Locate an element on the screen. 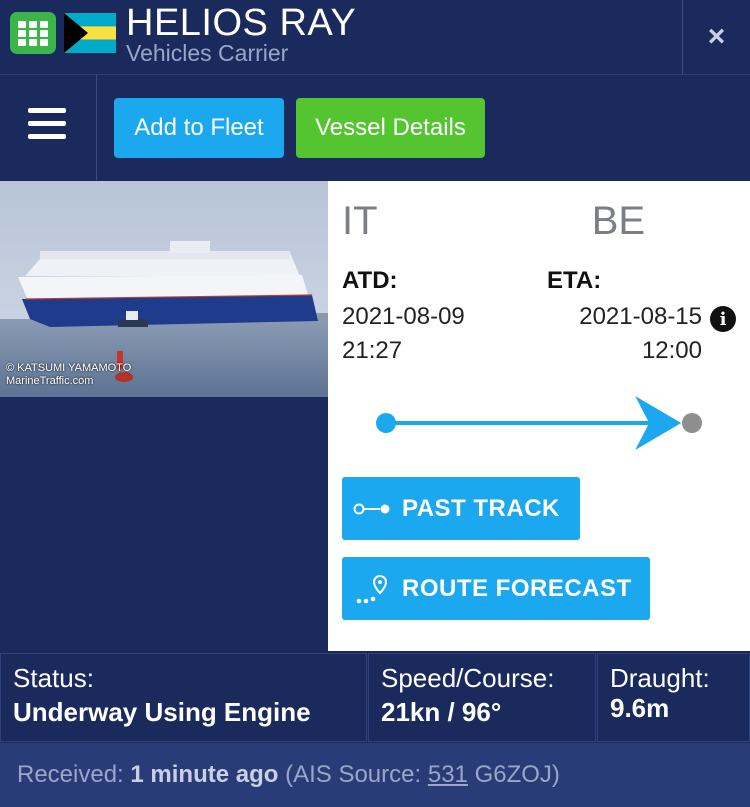 The width and height of the screenshot is (750, 807). ais-source-suffix: G6ZOJ) is located at coordinates (517, 774).